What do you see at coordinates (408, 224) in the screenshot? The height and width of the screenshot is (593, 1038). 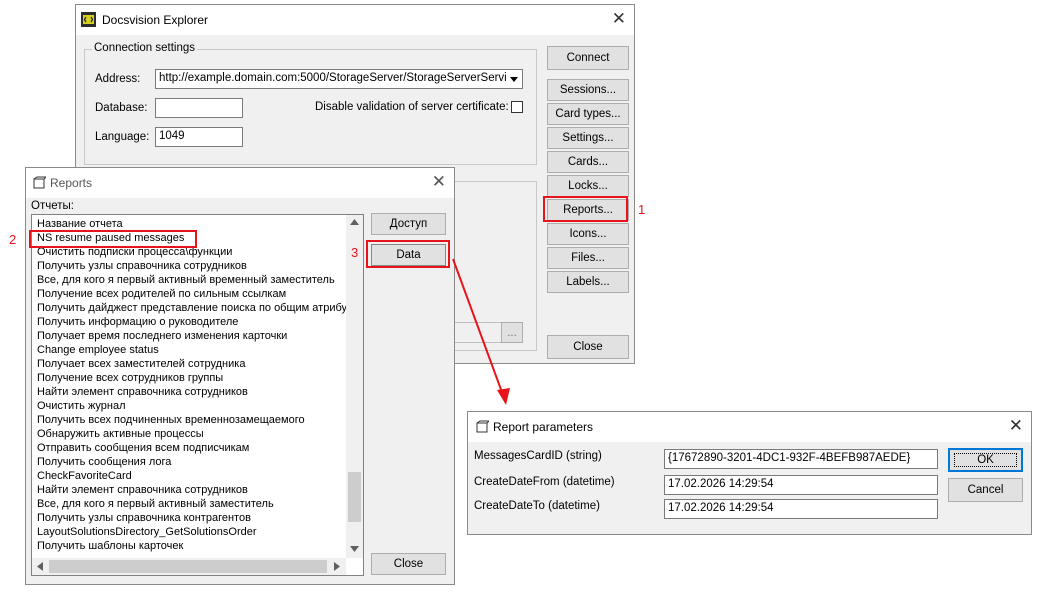 I see `access-button: Доступ` at bounding box center [408, 224].